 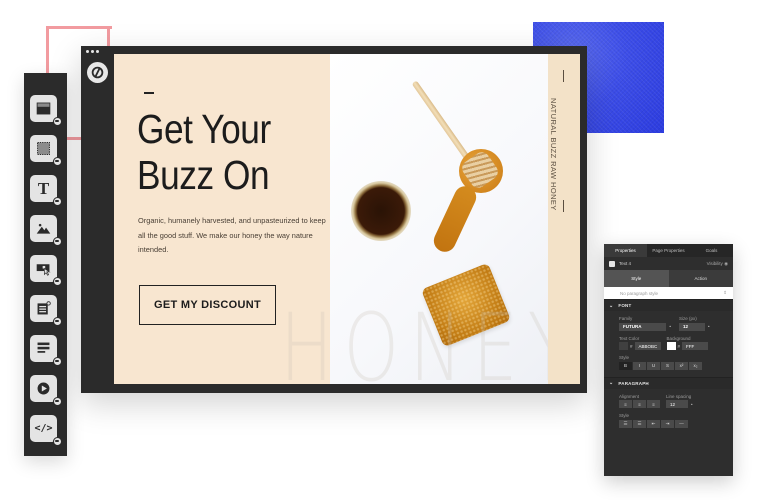 I want to click on line-spacing-input: 12, so click(x=677, y=404).